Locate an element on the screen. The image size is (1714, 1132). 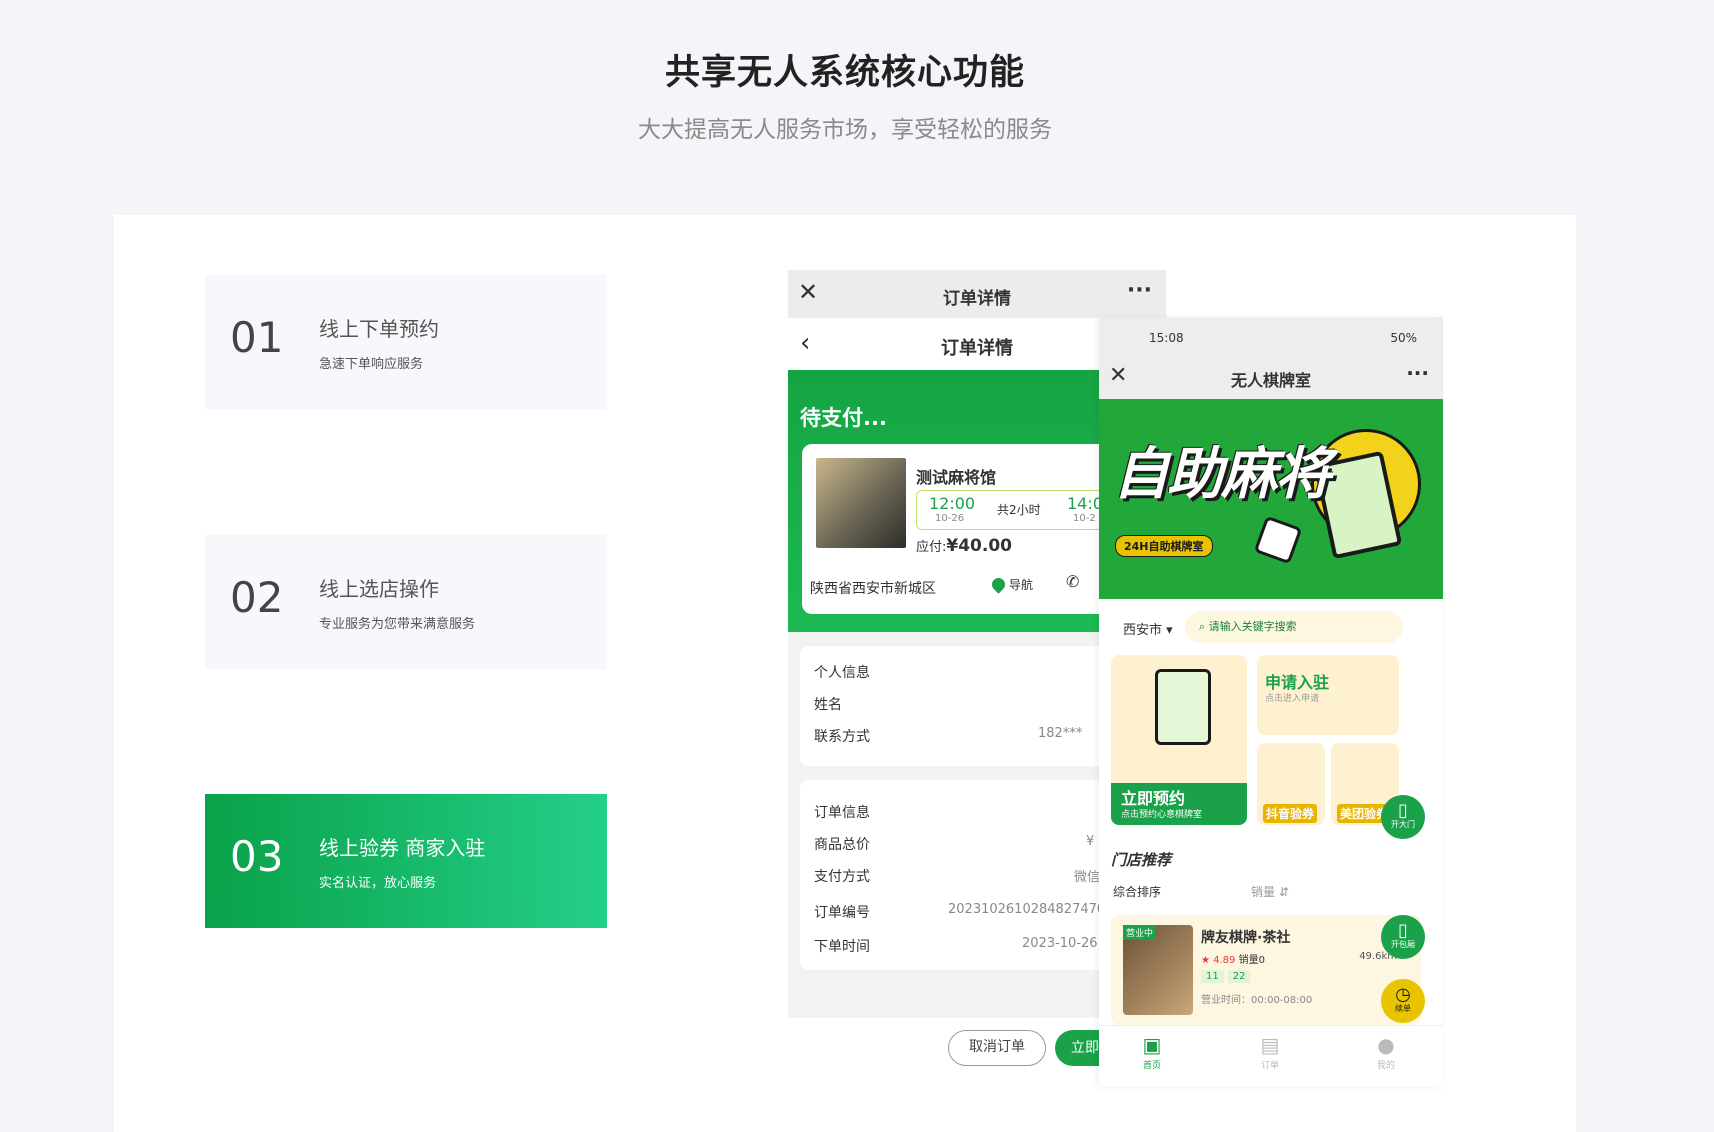
name-label: 姓名 is located at coordinates (828, 705).